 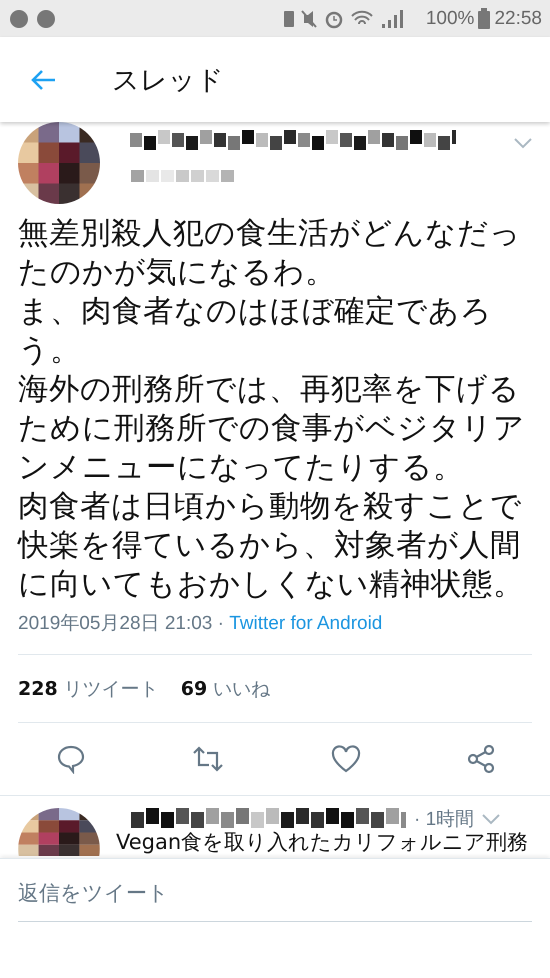 I want to click on battery-text: 100%, so click(x=450, y=19).